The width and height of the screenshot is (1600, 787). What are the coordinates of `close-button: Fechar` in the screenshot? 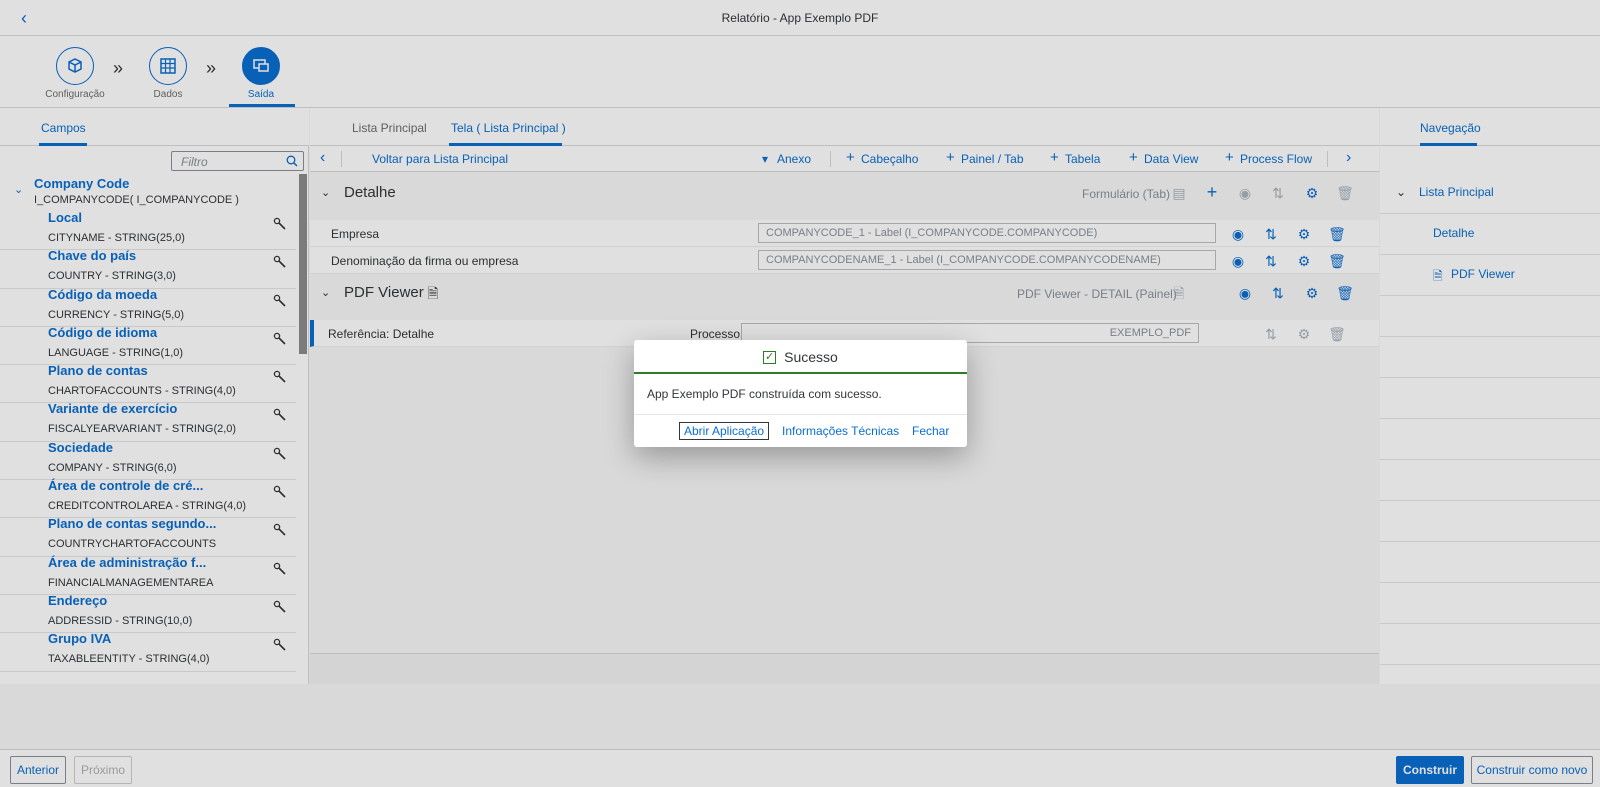 It's located at (930, 431).